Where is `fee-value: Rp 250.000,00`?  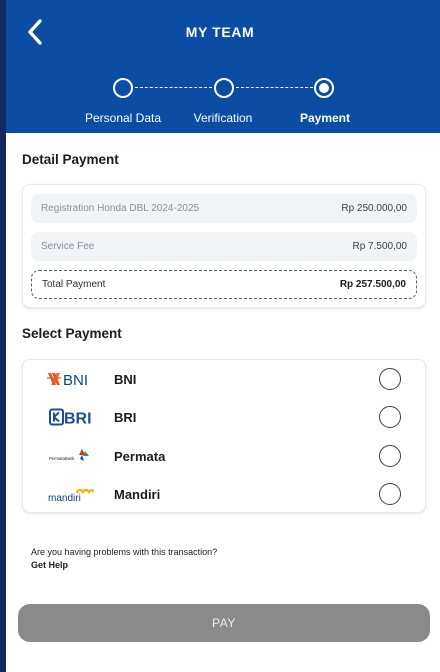
fee-value: Rp 250.000,00 is located at coordinates (374, 208).